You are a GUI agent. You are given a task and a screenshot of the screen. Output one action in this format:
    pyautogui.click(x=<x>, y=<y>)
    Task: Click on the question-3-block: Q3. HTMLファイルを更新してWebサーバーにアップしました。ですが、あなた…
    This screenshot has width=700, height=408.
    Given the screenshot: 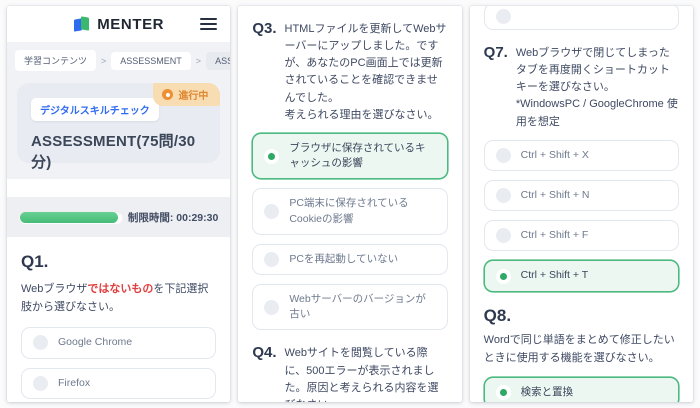 What is the action you would take?
    pyautogui.click(x=349, y=72)
    